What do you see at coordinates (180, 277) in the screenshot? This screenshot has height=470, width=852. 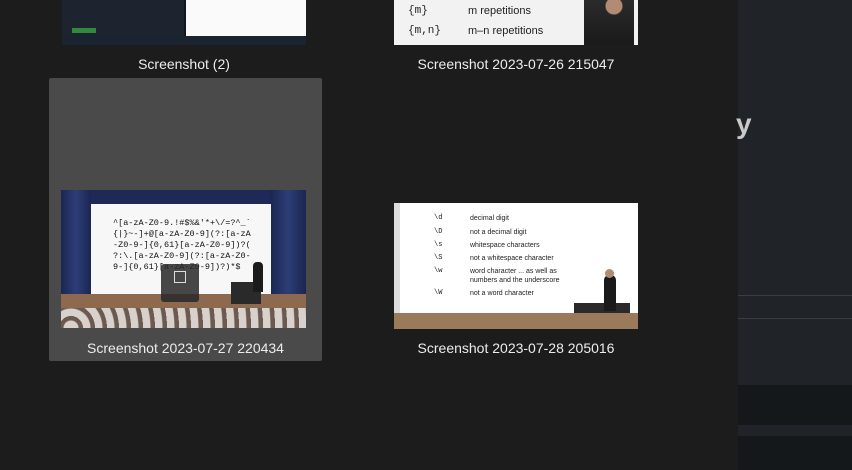 I see `window-icon` at bounding box center [180, 277].